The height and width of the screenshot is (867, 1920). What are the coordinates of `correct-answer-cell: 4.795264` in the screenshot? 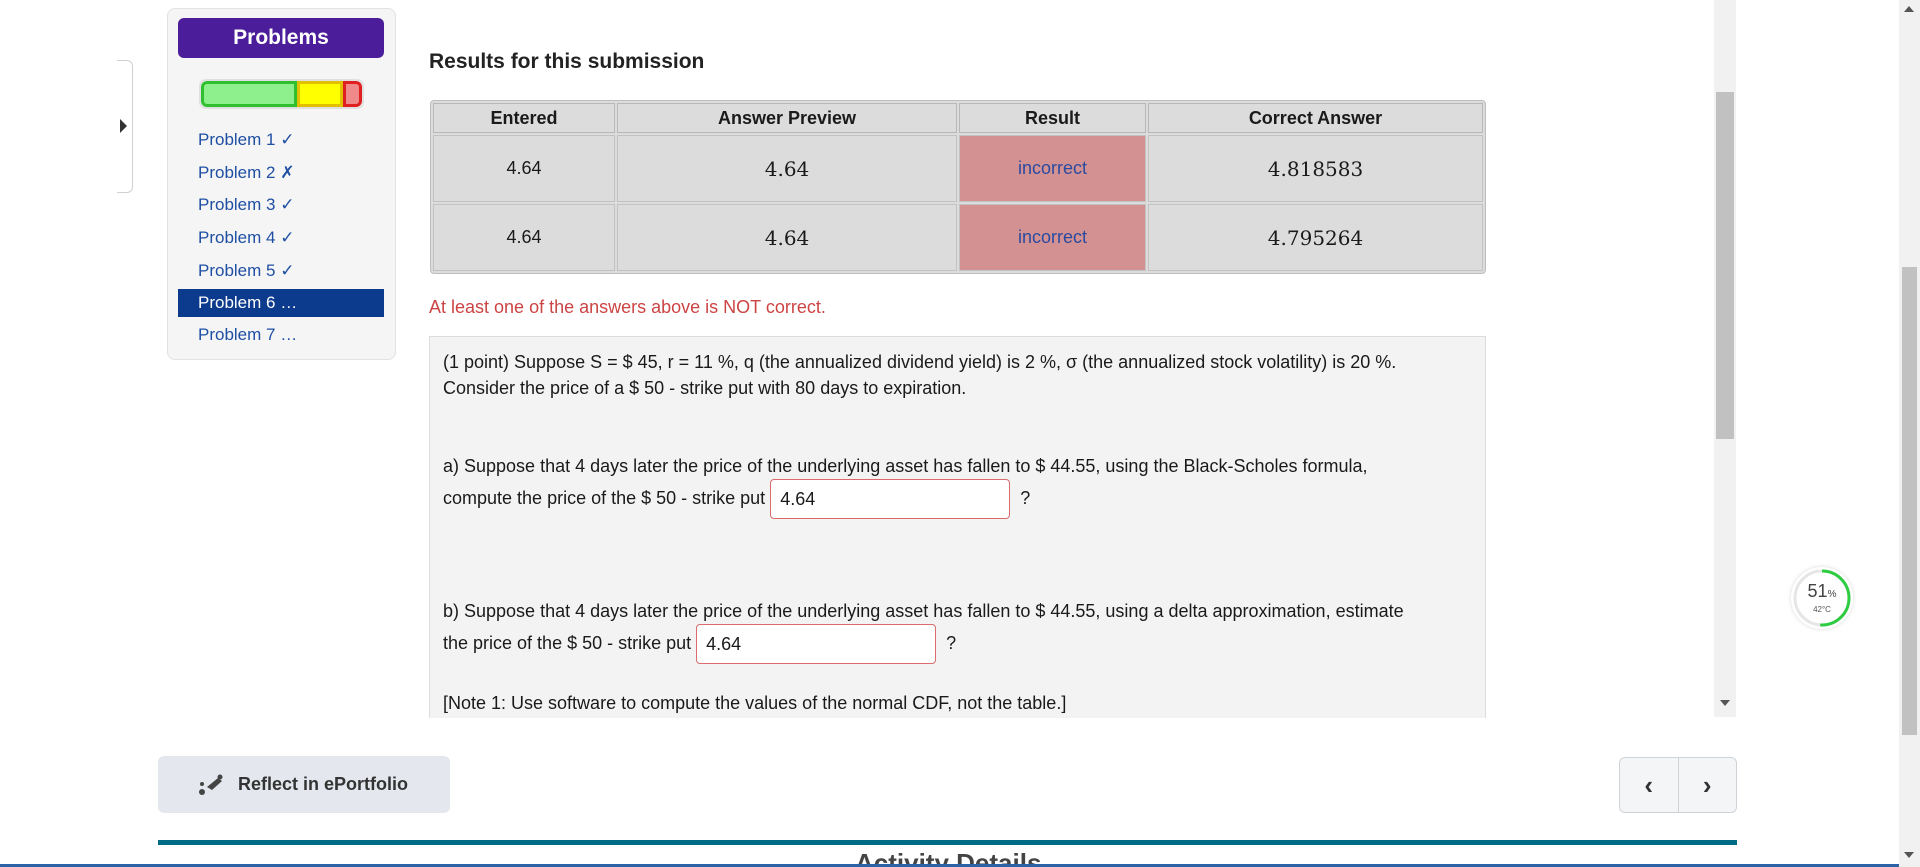 It's located at (1315, 237).